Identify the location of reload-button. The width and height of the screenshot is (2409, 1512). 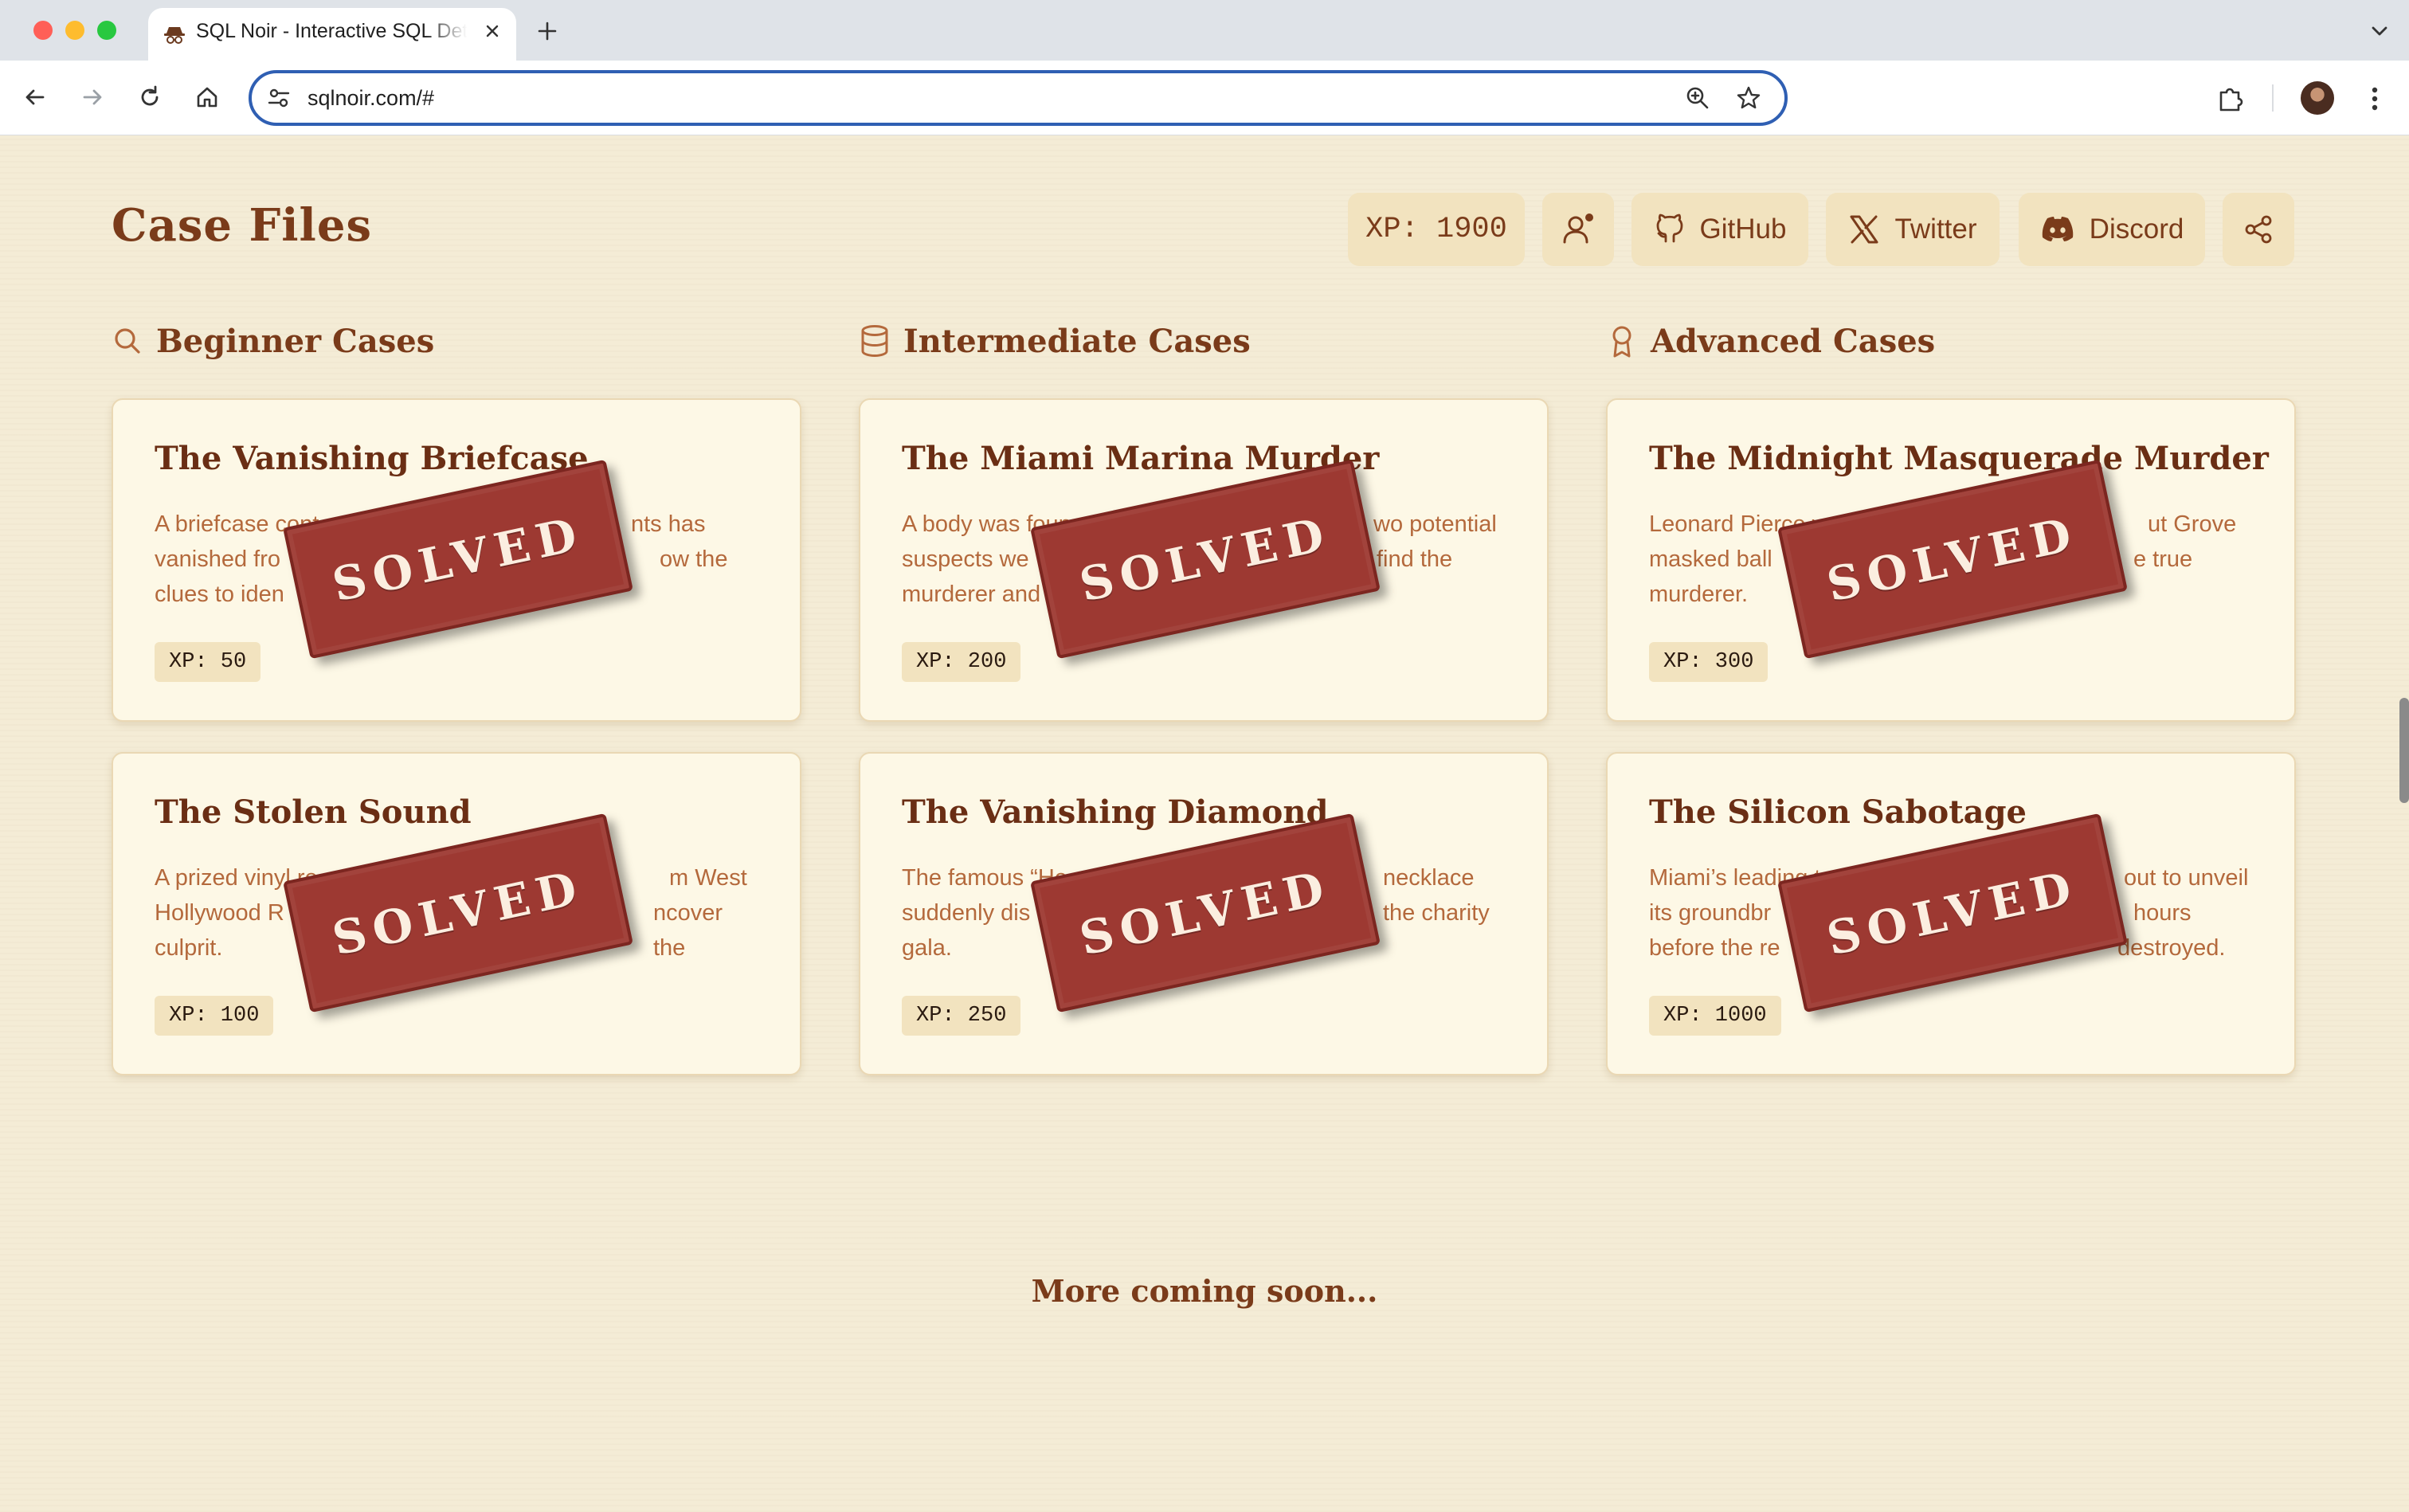
(150, 97).